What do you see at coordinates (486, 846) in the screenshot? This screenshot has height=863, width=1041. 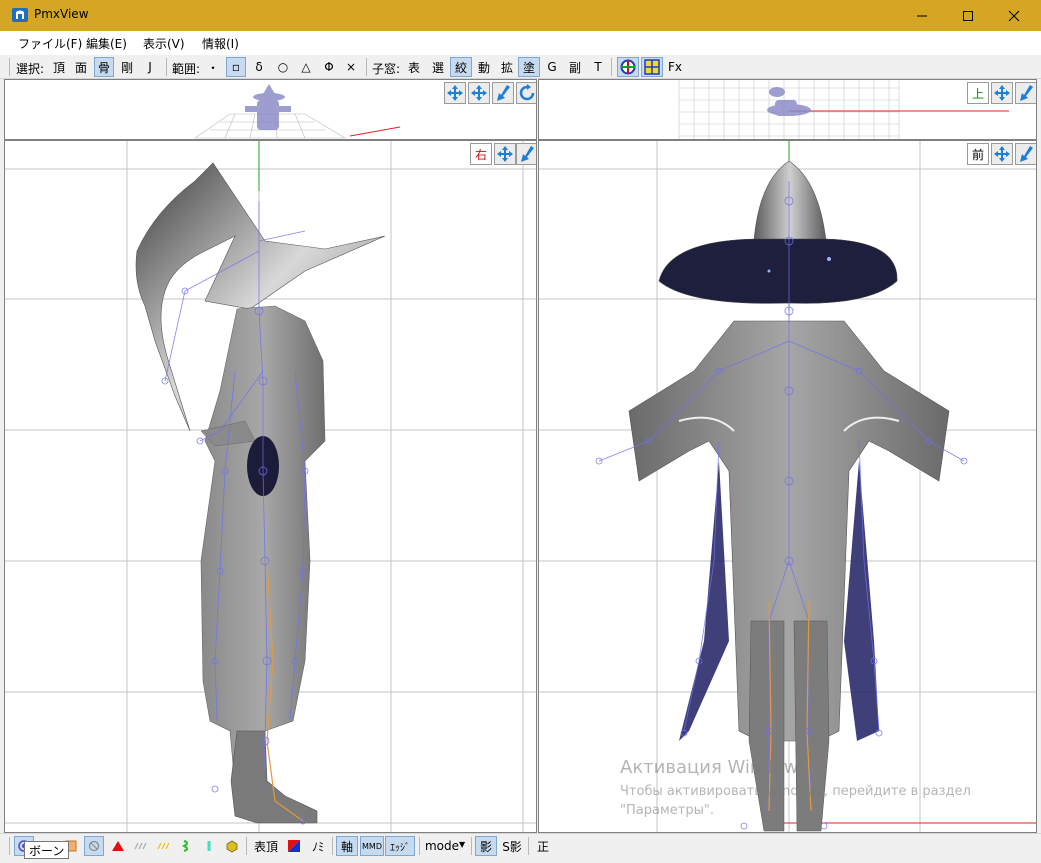 I see `shadow-button: 影` at bounding box center [486, 846].